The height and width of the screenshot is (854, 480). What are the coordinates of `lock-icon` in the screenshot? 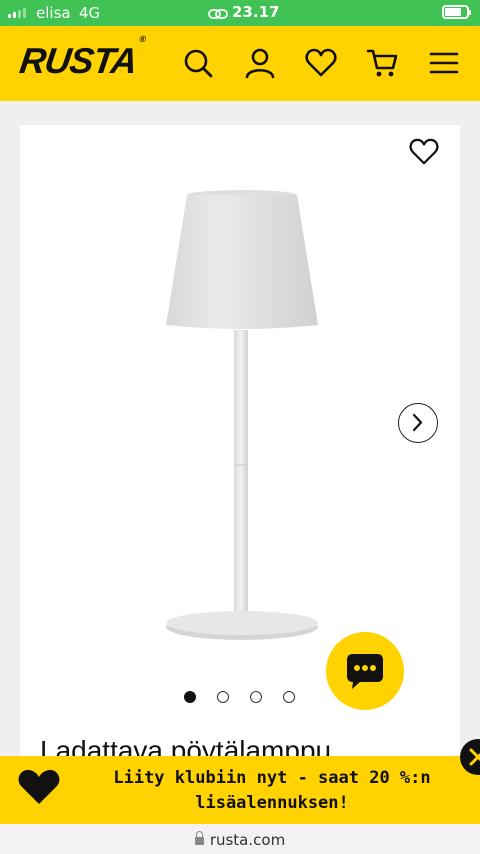 It's located at (199, 838).